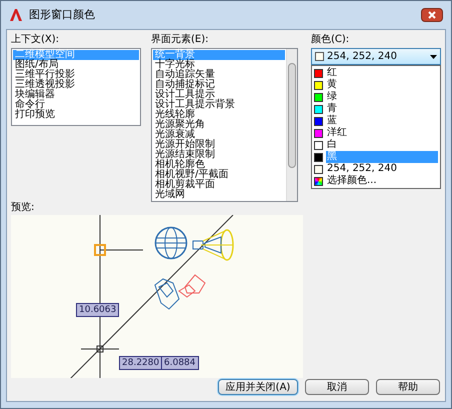 This screenshot has width=452, height=409. Describe the element at coordinates (330, 40) in the screenshot. I see `color-label: 颜色(C):` at that location.